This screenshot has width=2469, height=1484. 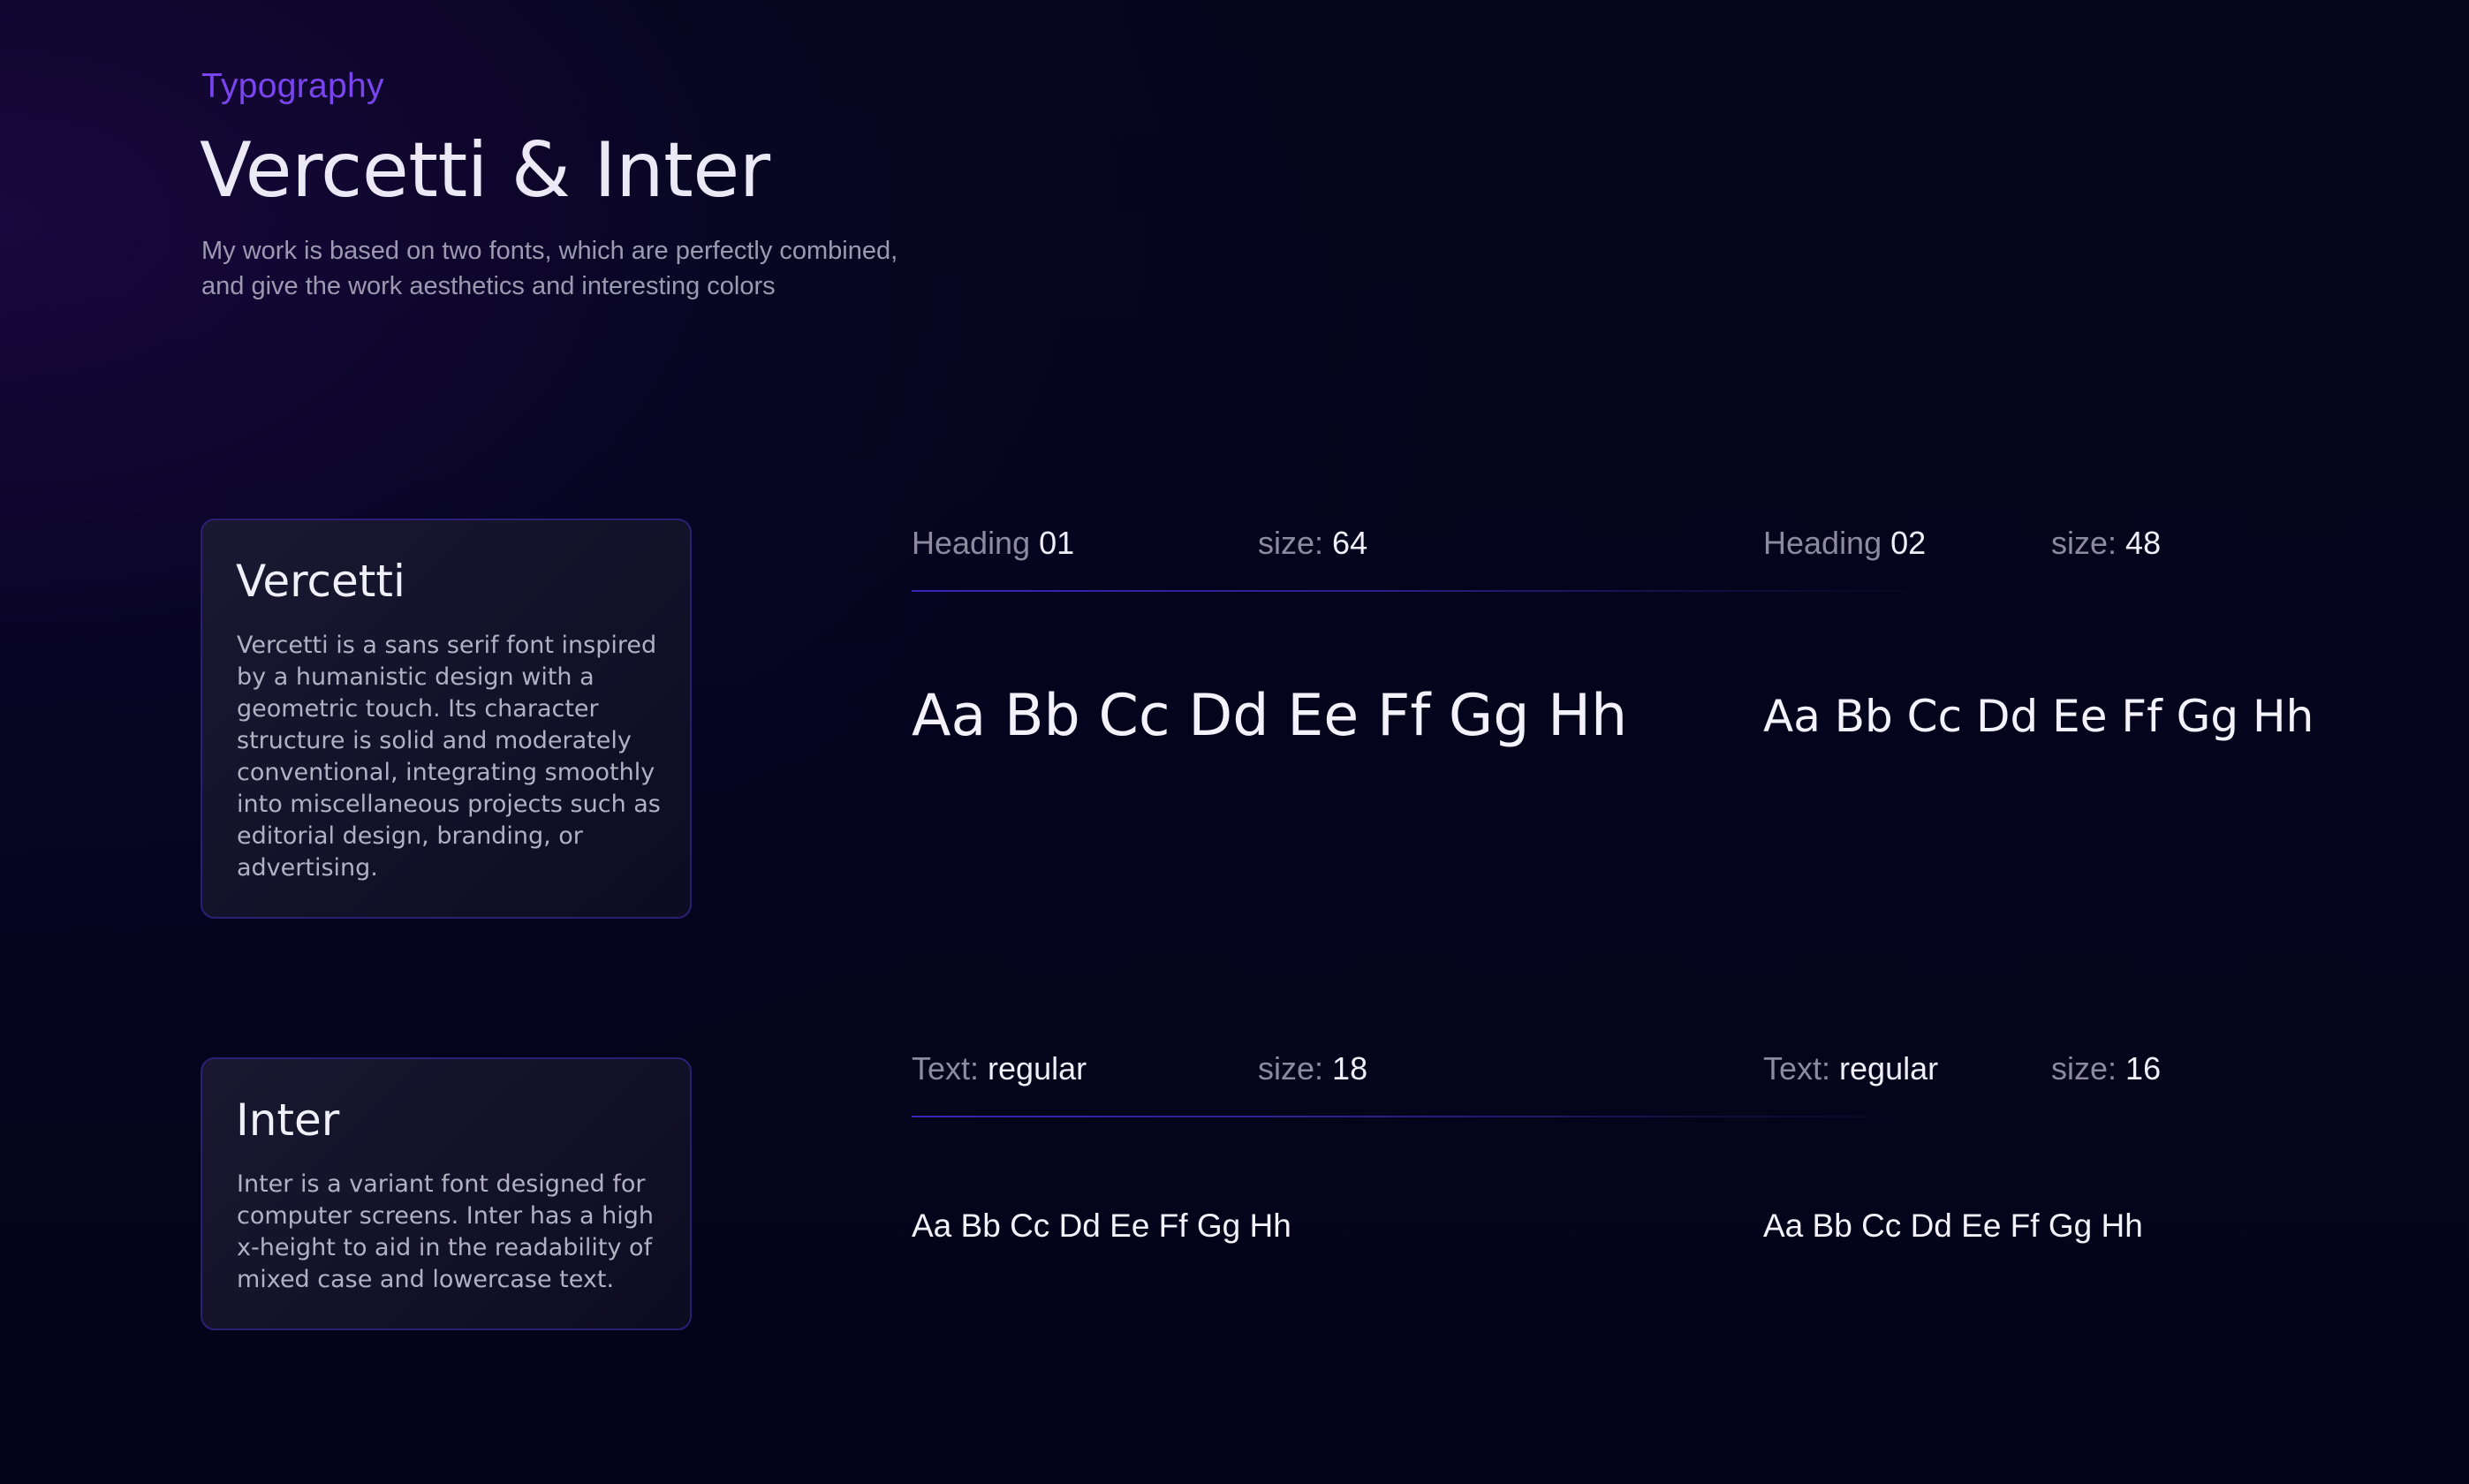 What do you see at coordinates (1953, 1226) in the screenshot?
I see `specimen-sample-text-16: Aa Bb Cc Dd Ee Ff Gg Hh` at bounding box center [1953, 1226].